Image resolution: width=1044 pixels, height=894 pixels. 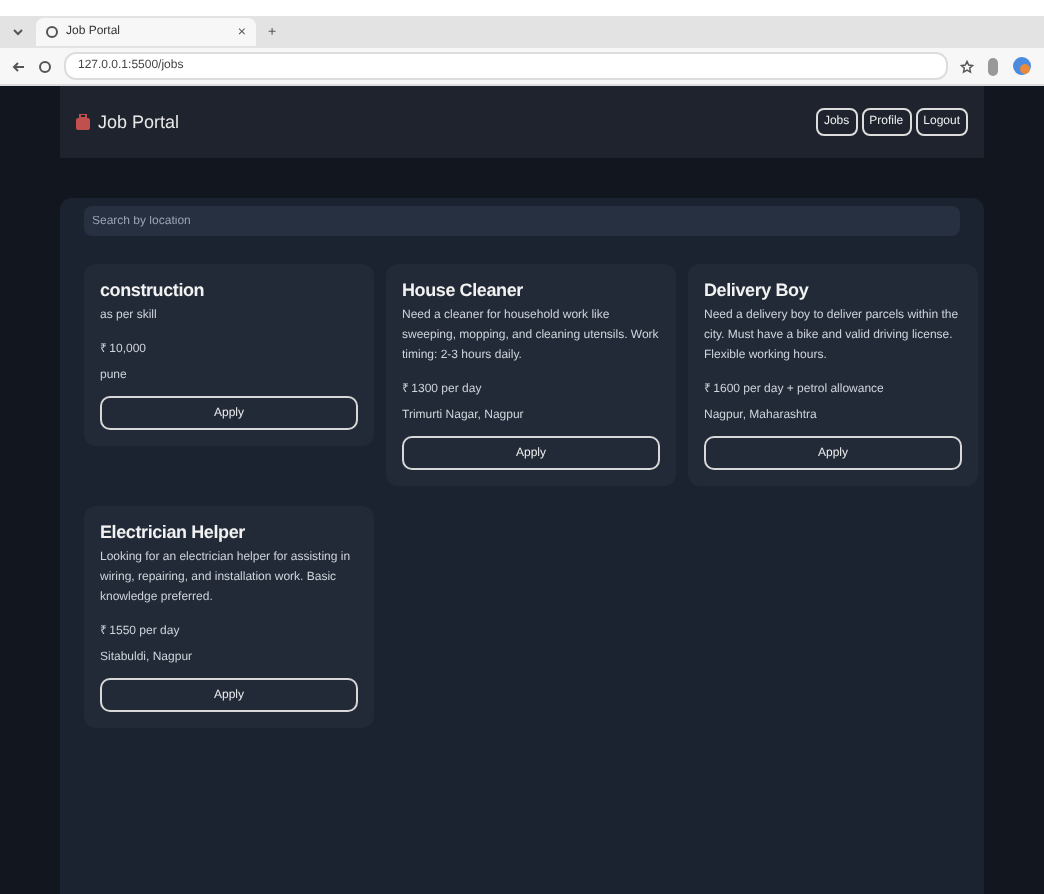 I want to click on job-title: Electrician Helper, so click(x=173, y=532).